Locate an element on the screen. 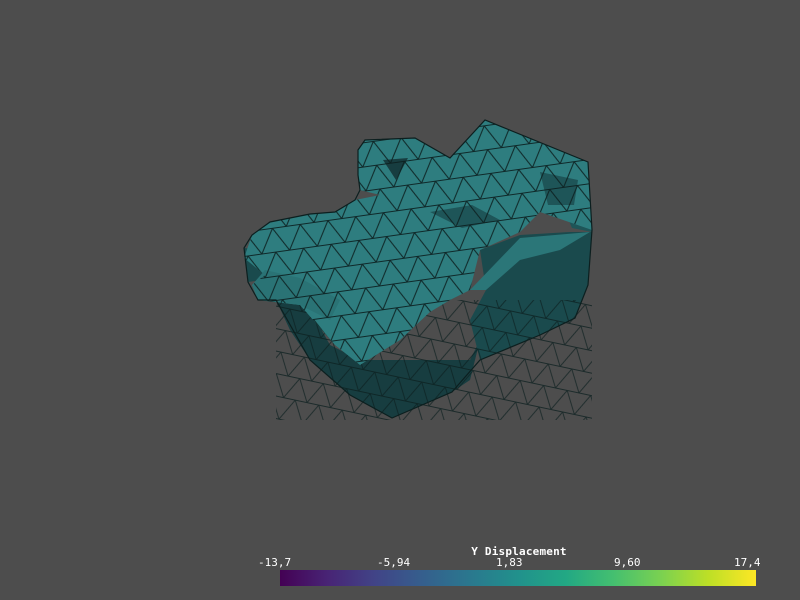  scalar-bar-tick-max: 17,4 is located at coordinates (747, 562).